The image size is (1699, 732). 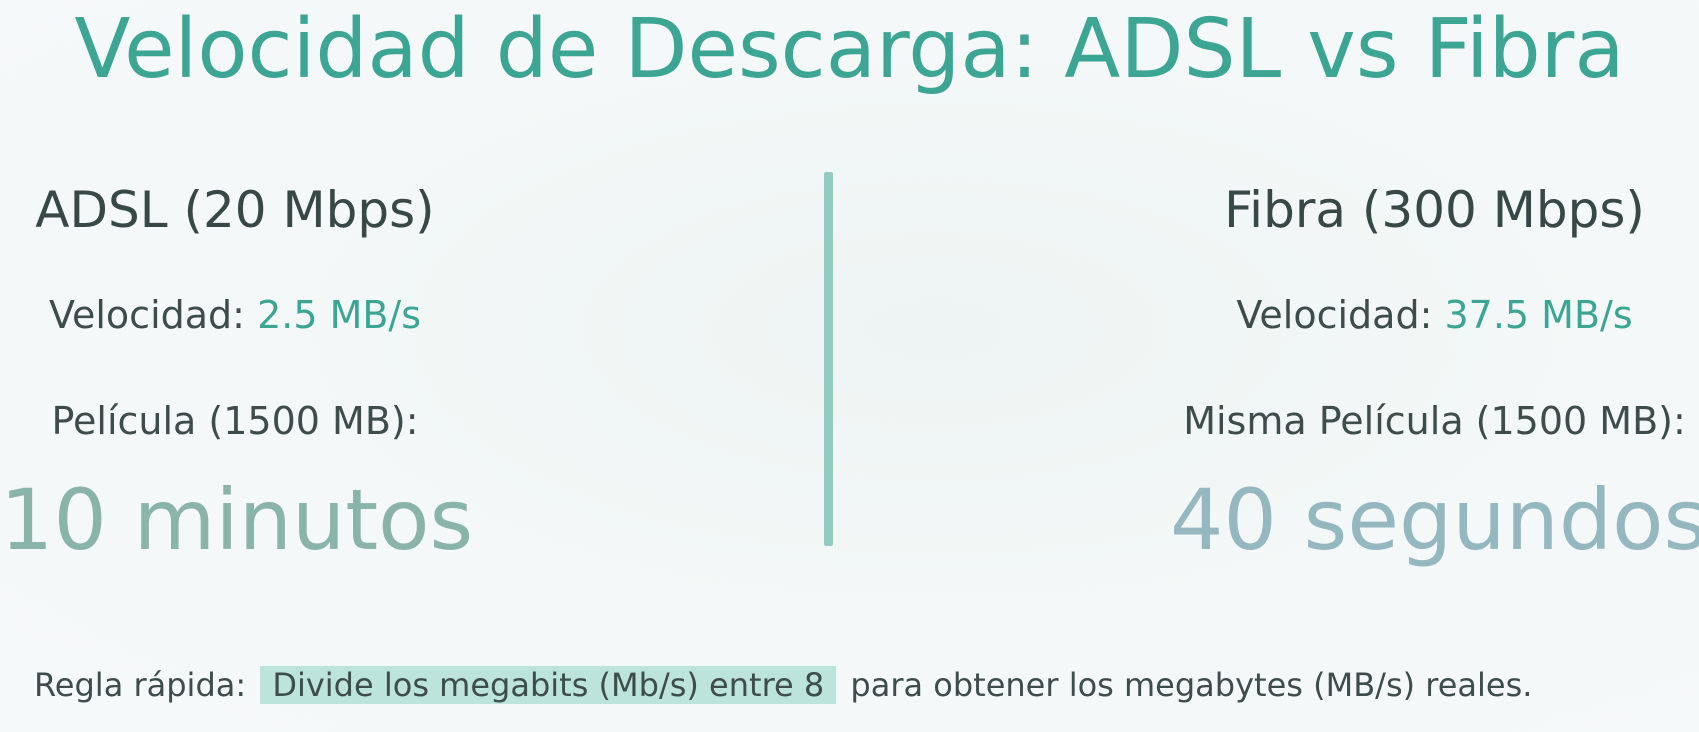 What do you see at coordinates (237, 520) in the screenshot?
I see `adsl-download-time: 10 minutos` at bounding box center [237, 520].